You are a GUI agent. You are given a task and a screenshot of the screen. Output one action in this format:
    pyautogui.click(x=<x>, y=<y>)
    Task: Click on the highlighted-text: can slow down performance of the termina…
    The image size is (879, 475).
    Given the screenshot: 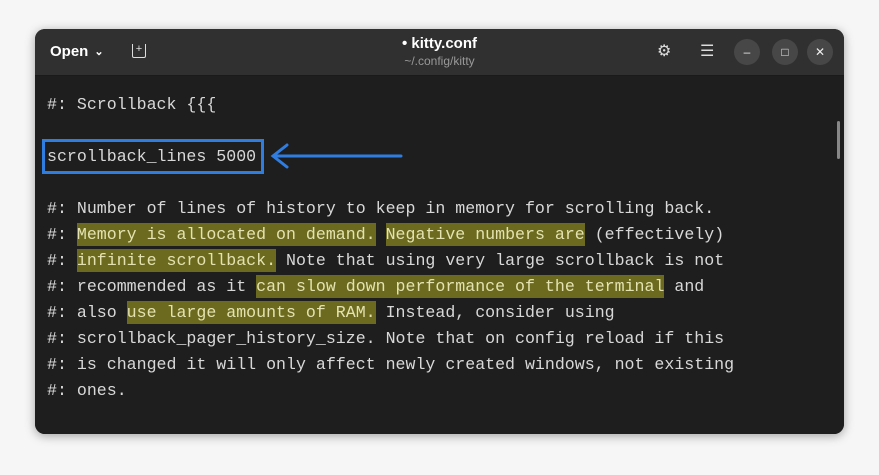 What is the action you would take?
    pyautogui.click(x=460, y=286)
    